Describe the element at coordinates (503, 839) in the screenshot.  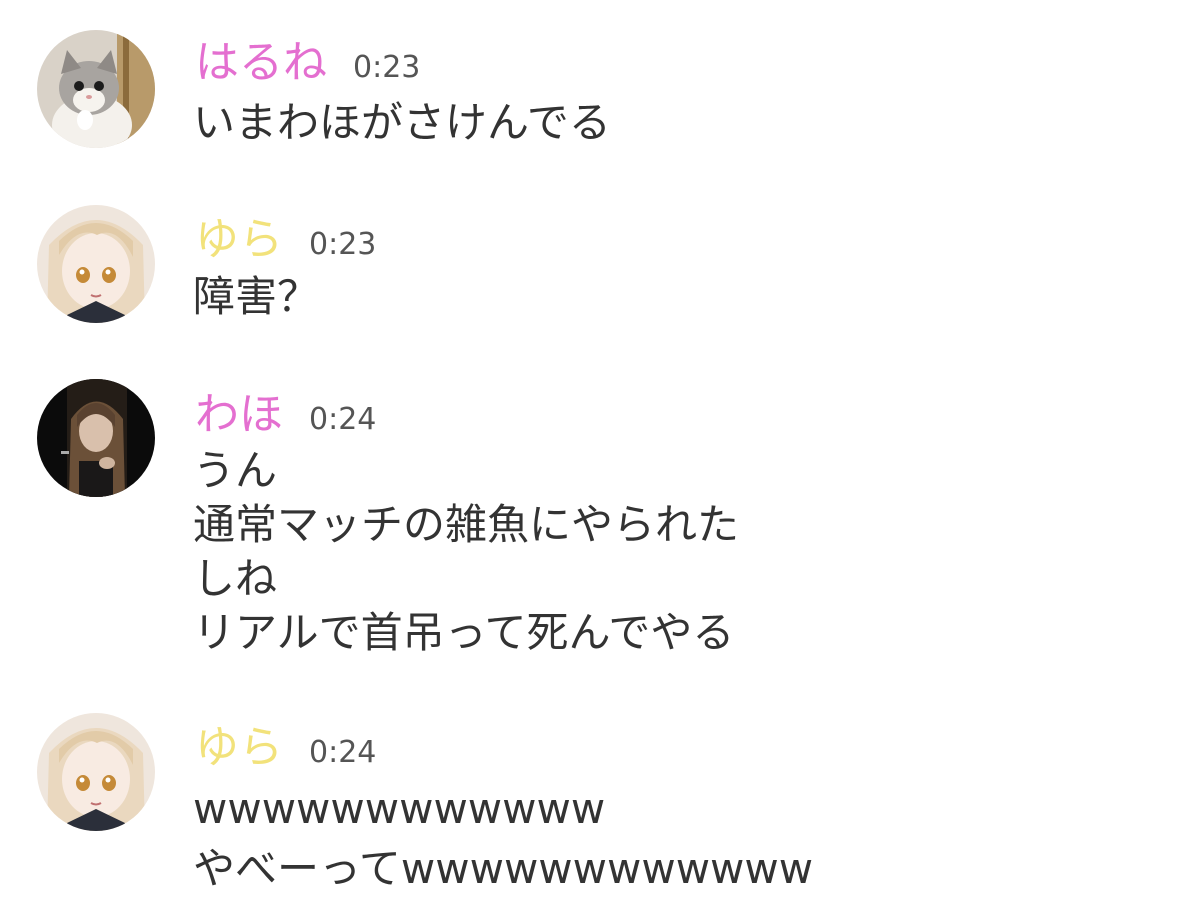
I see `message-text: wwwwwwwwwwww やべーってwwwwwwwwwwww` at that location.